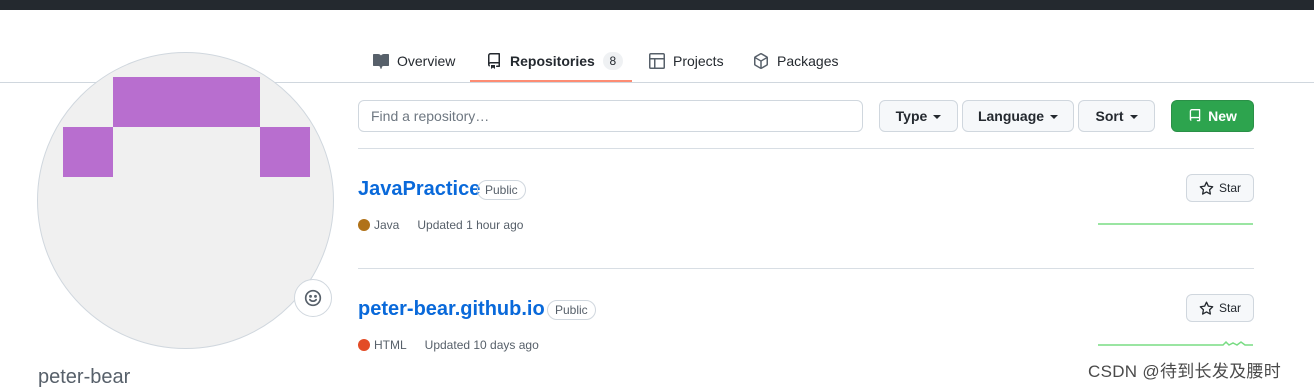 The height and width of the screenshot is (387, 1314). What do you see at coordinates (426, 61) in the screenshot?
I see `tab-overview-label: Overview` at bounding box center [426, 61].